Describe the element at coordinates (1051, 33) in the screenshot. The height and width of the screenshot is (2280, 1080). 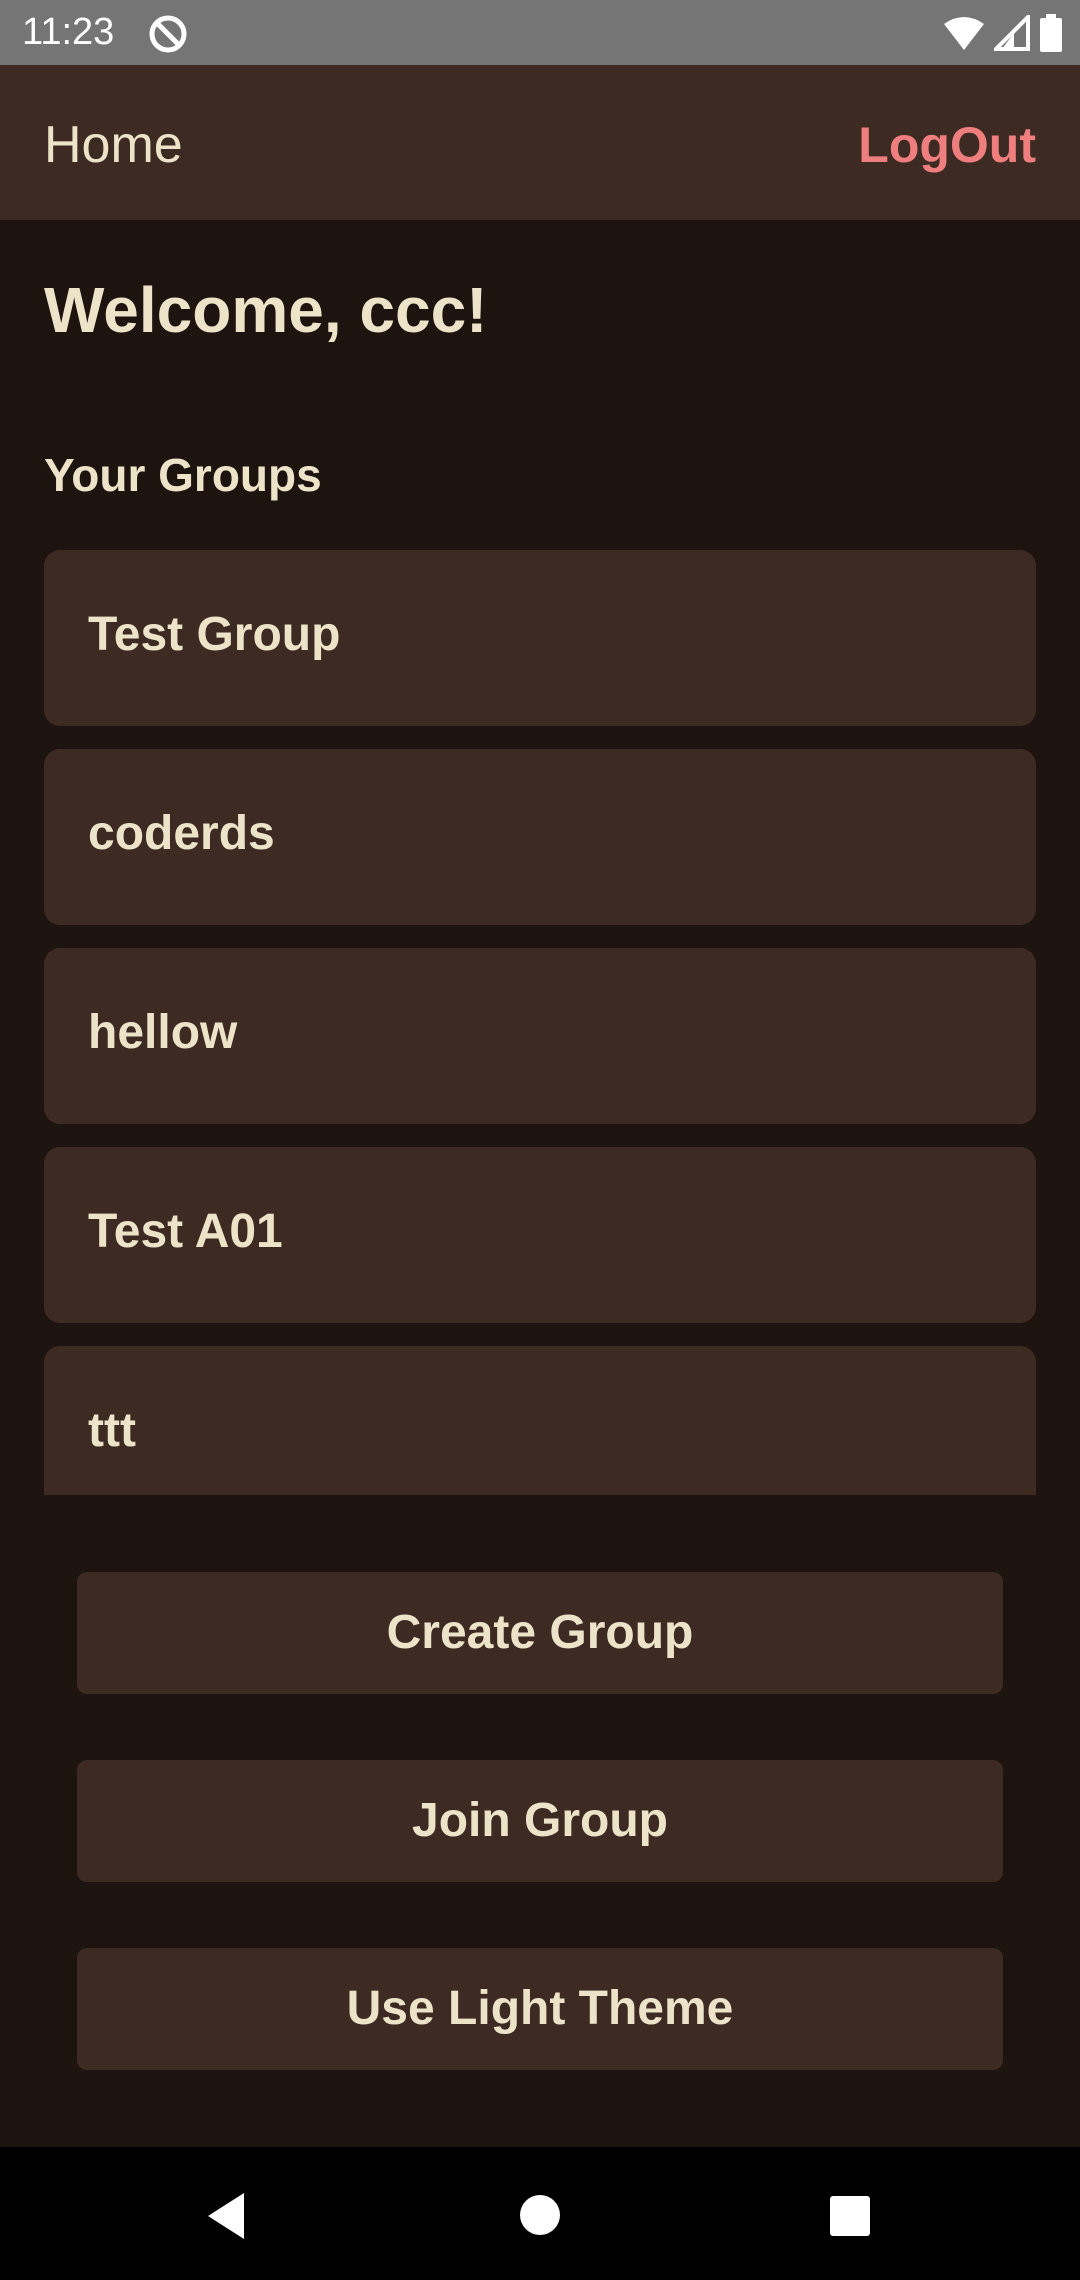
I see `battery-icon` at that location.